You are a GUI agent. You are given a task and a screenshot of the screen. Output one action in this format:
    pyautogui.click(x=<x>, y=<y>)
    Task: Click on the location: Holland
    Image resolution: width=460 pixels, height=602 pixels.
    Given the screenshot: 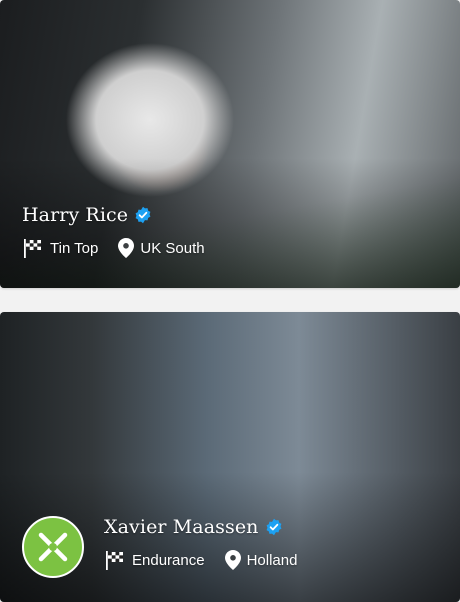 What is the action you would take?
    pyautogui.click(x=261, y=560)
    